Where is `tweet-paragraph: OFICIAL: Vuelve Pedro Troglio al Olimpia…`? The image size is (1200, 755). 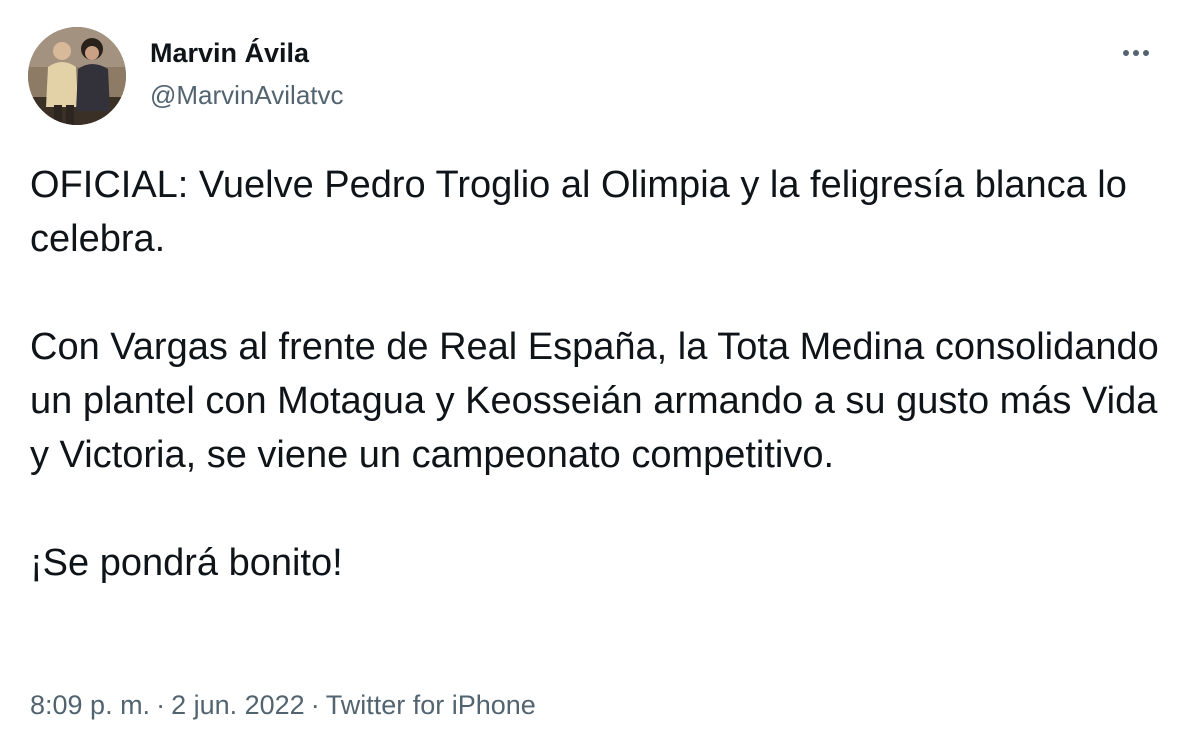 tweet-paragraph: OFICIAL: Vuelve Pedro Troglio al Olimpia… is located at coordinates (578, 212).